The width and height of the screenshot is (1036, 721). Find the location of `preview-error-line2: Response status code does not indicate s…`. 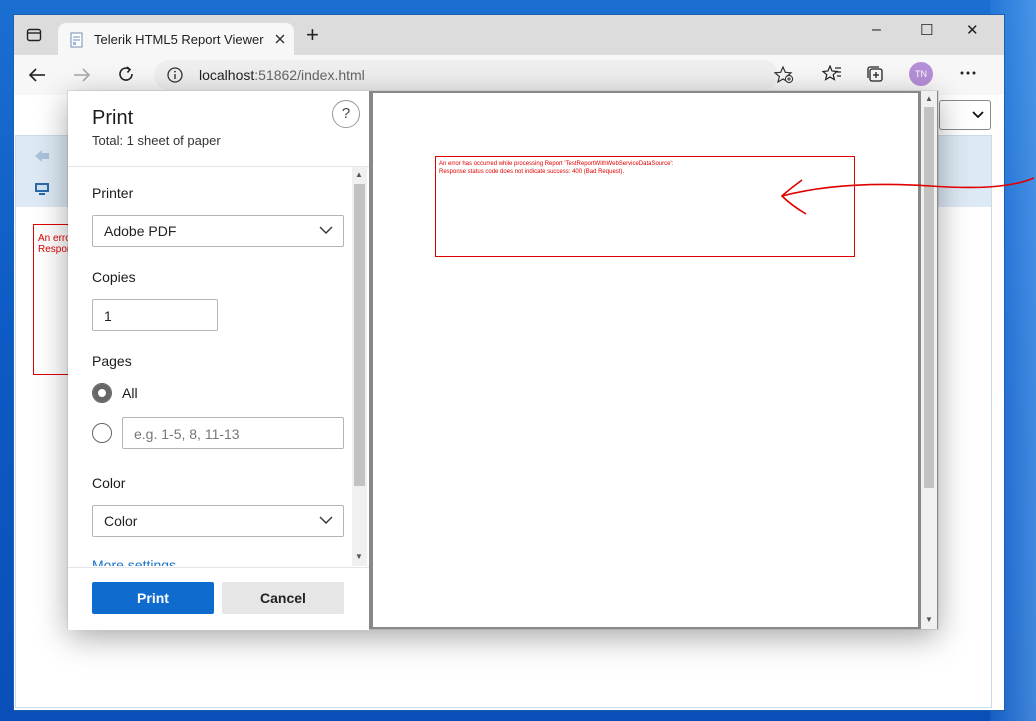

preview-error-line2: Response status code does not indicate s… is located at coordinates (532, 172).